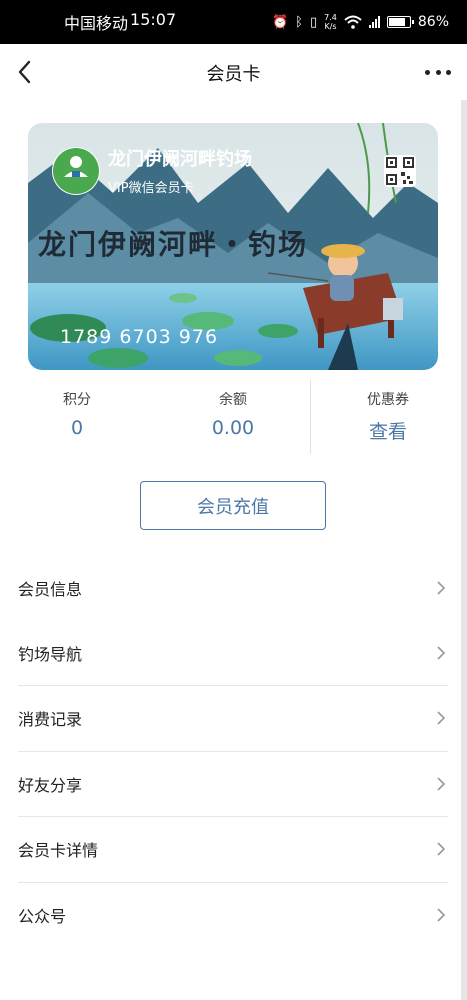  Describe the element at coordinates (151, 188) in the screenshot. I see `card-type: VIP微信会员卡` at that location.